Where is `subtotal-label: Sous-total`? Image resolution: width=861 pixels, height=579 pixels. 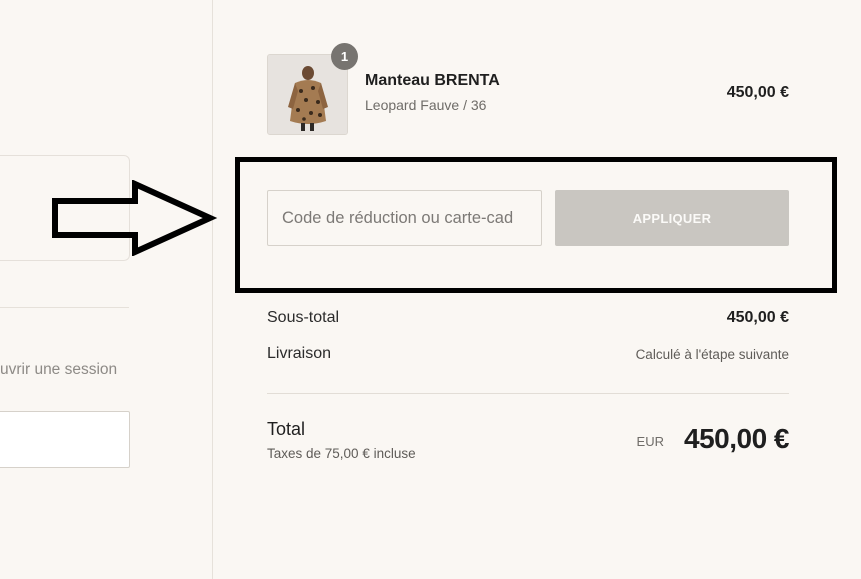 subtotal-label: Sous-total is located at coordinates (303, 317).